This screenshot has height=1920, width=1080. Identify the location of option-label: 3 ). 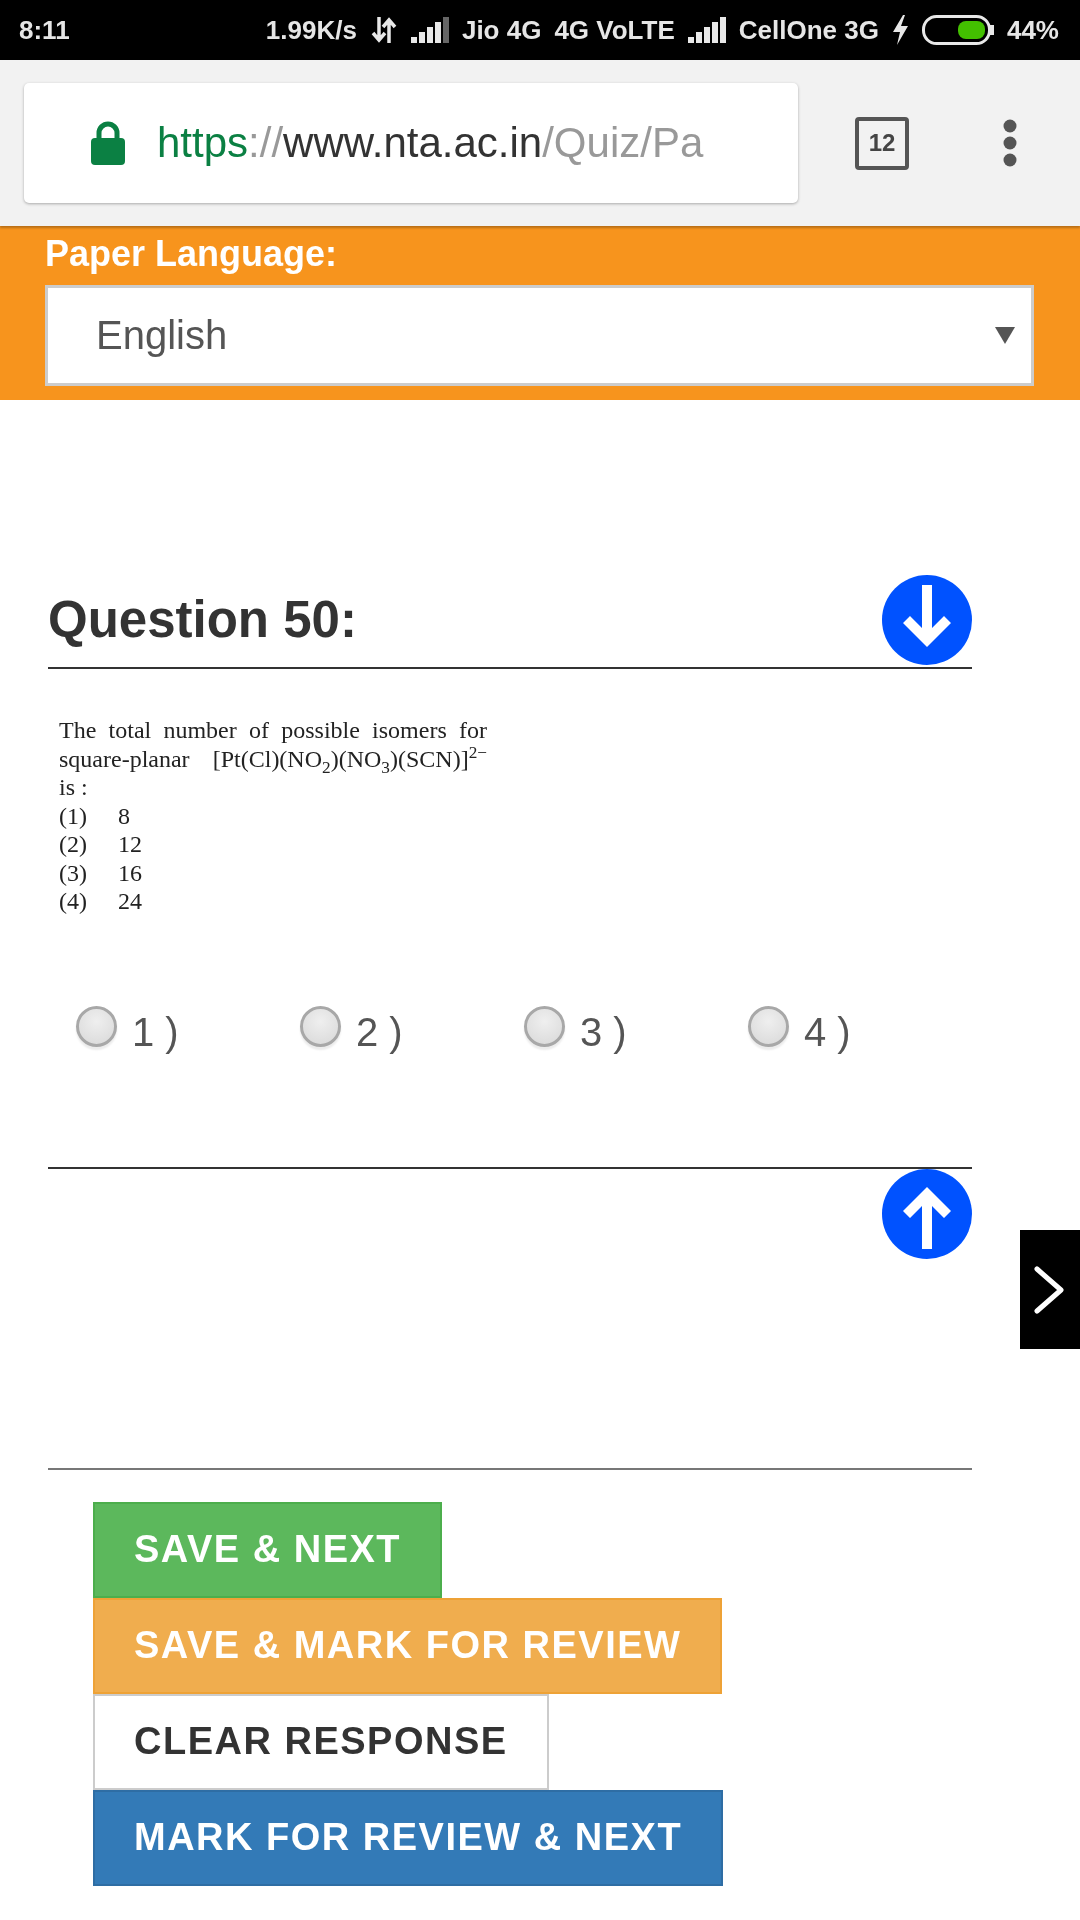
(603, 1031).